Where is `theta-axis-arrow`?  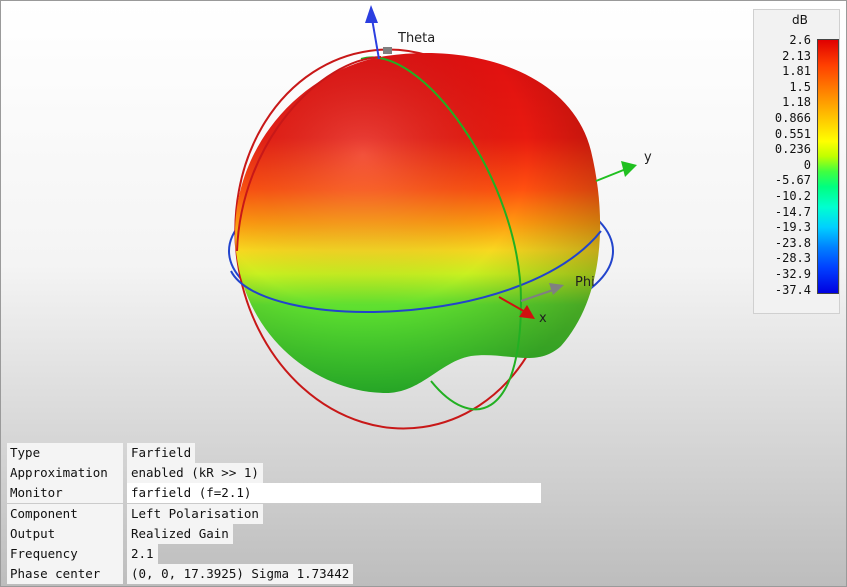
theta-axis-arrow is located at coordinates (371, 14).